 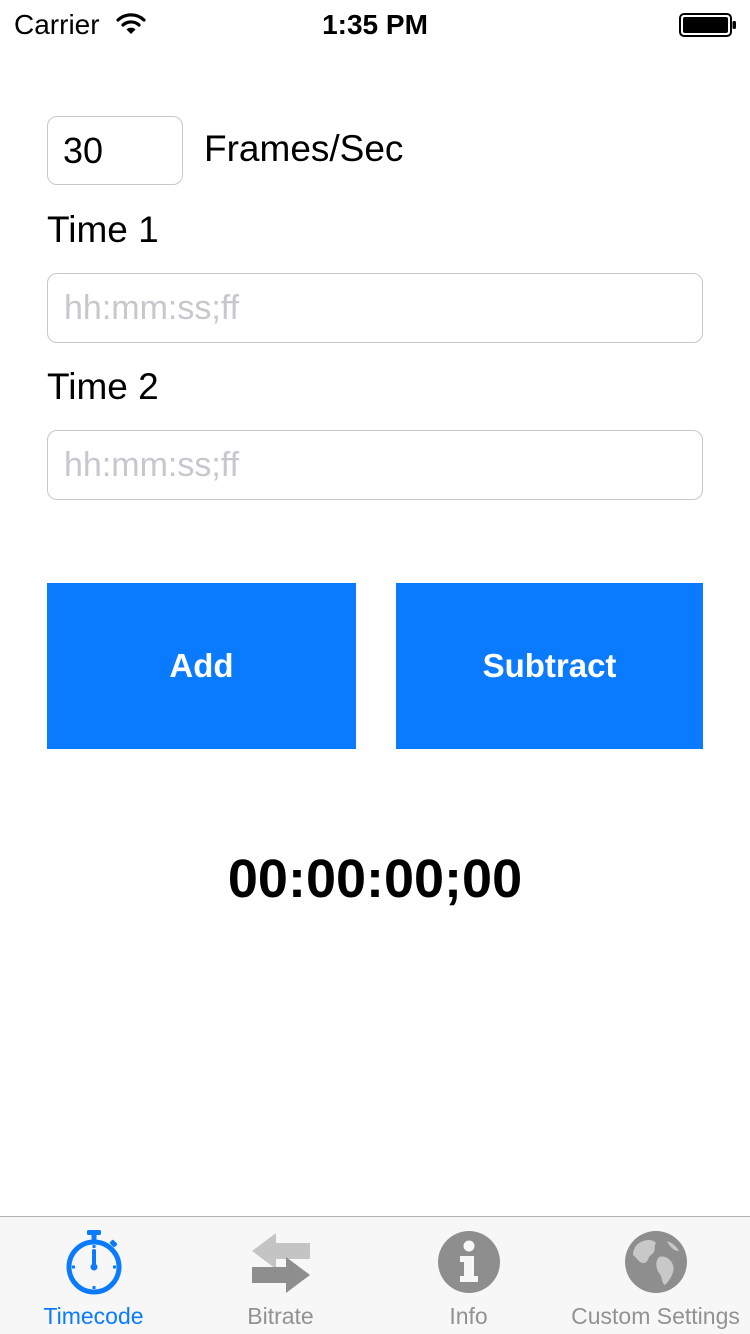 I want to click on battery-icon, so click(x=707, y=25).